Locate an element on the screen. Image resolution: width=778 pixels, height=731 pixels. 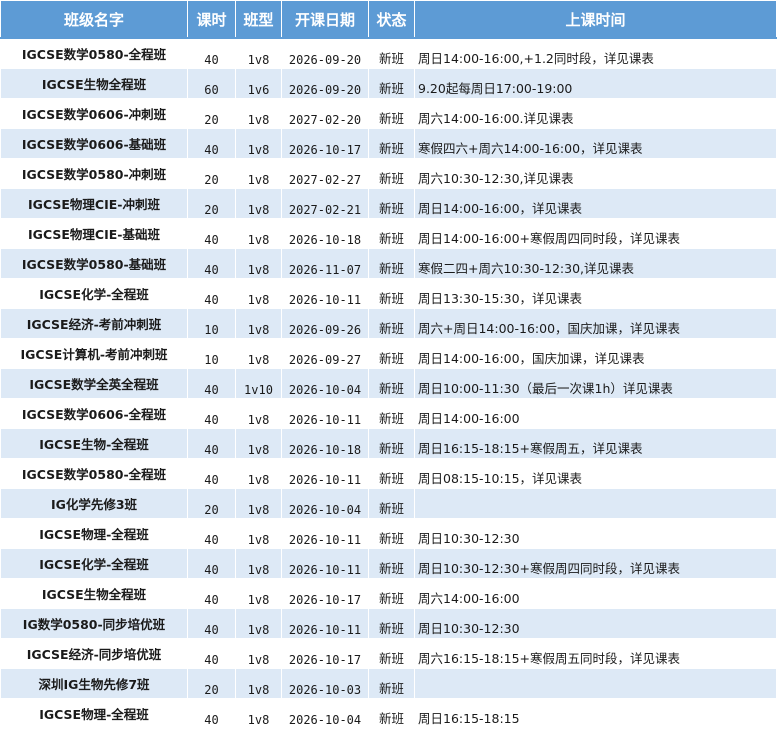
header-start-date: 开课日期 is located at coordinates (325, 19).